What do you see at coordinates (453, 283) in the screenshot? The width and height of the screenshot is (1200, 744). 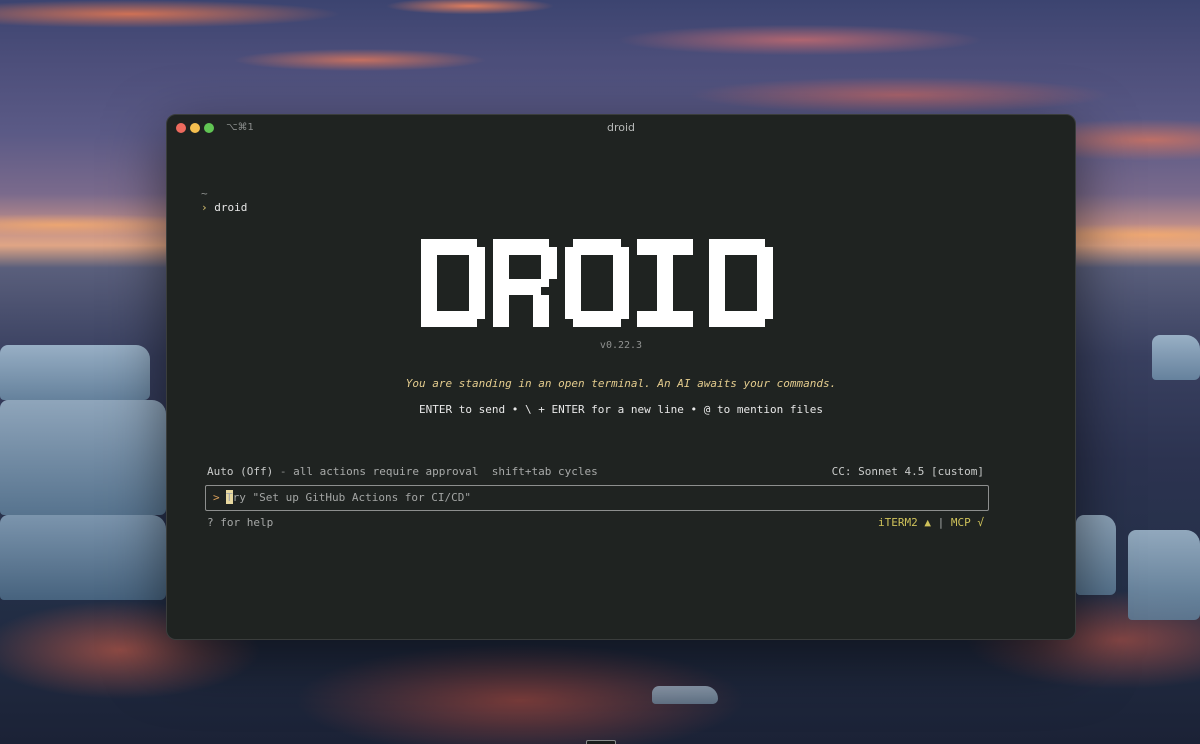 I see `logo-letter-d1` at bounding box center [453, 283].